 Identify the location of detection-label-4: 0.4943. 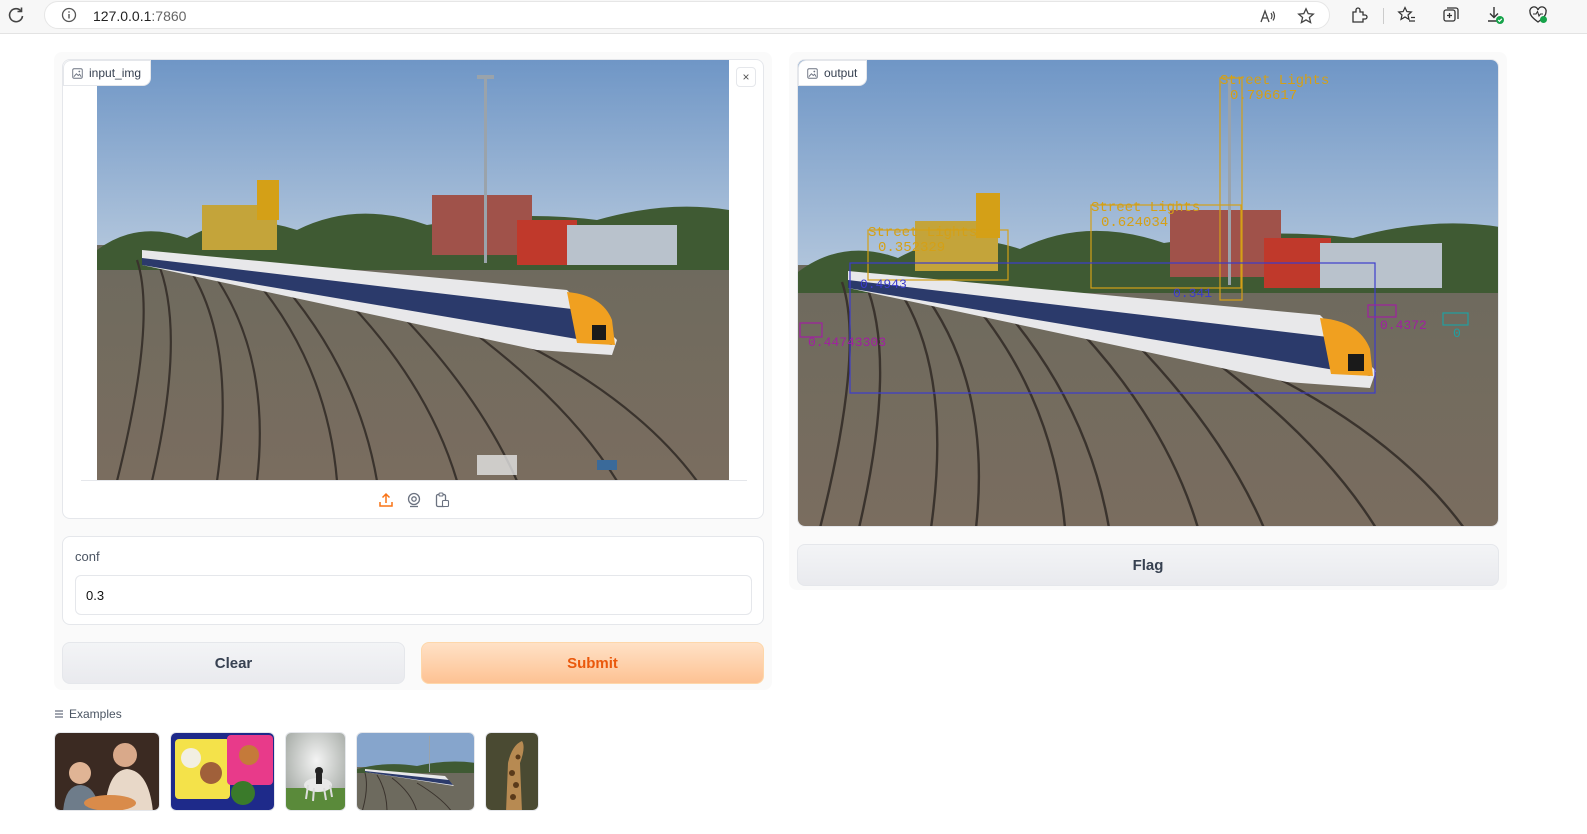
(883, 284).